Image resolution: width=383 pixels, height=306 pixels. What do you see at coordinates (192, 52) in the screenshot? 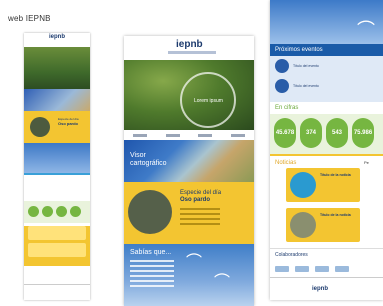
I see `tagline-bar` at bounding box center [192, 52].